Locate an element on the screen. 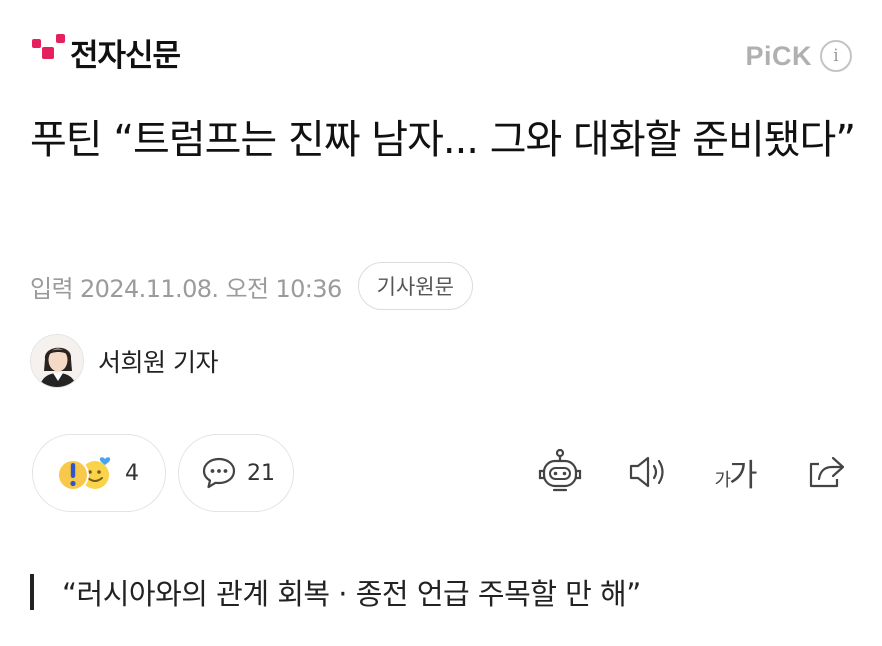 This screenshot has height=646, width=882. share-icon is located at coordinates (827, 472).